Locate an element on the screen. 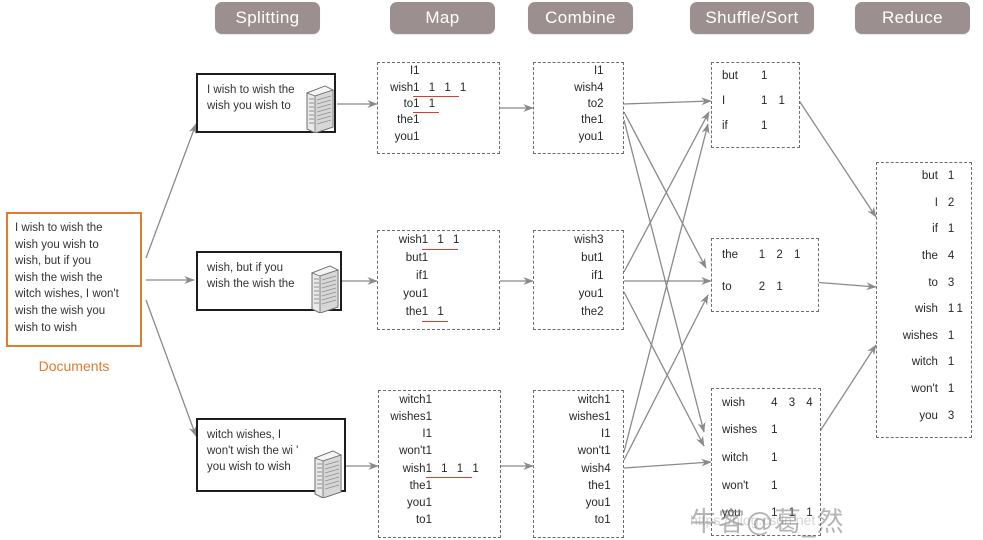 The image size is (983, 540). stage-pill-map: Map is located at coordinates (442, 18).